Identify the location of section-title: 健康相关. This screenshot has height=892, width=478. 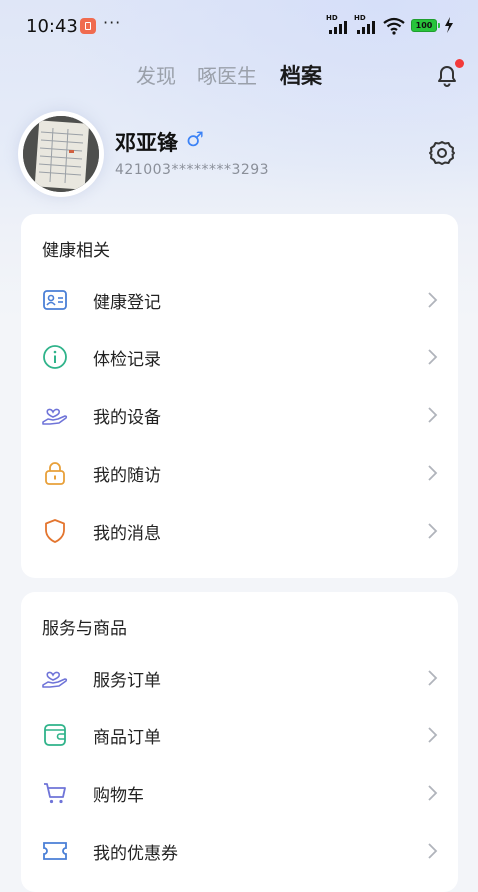
(76, 251).